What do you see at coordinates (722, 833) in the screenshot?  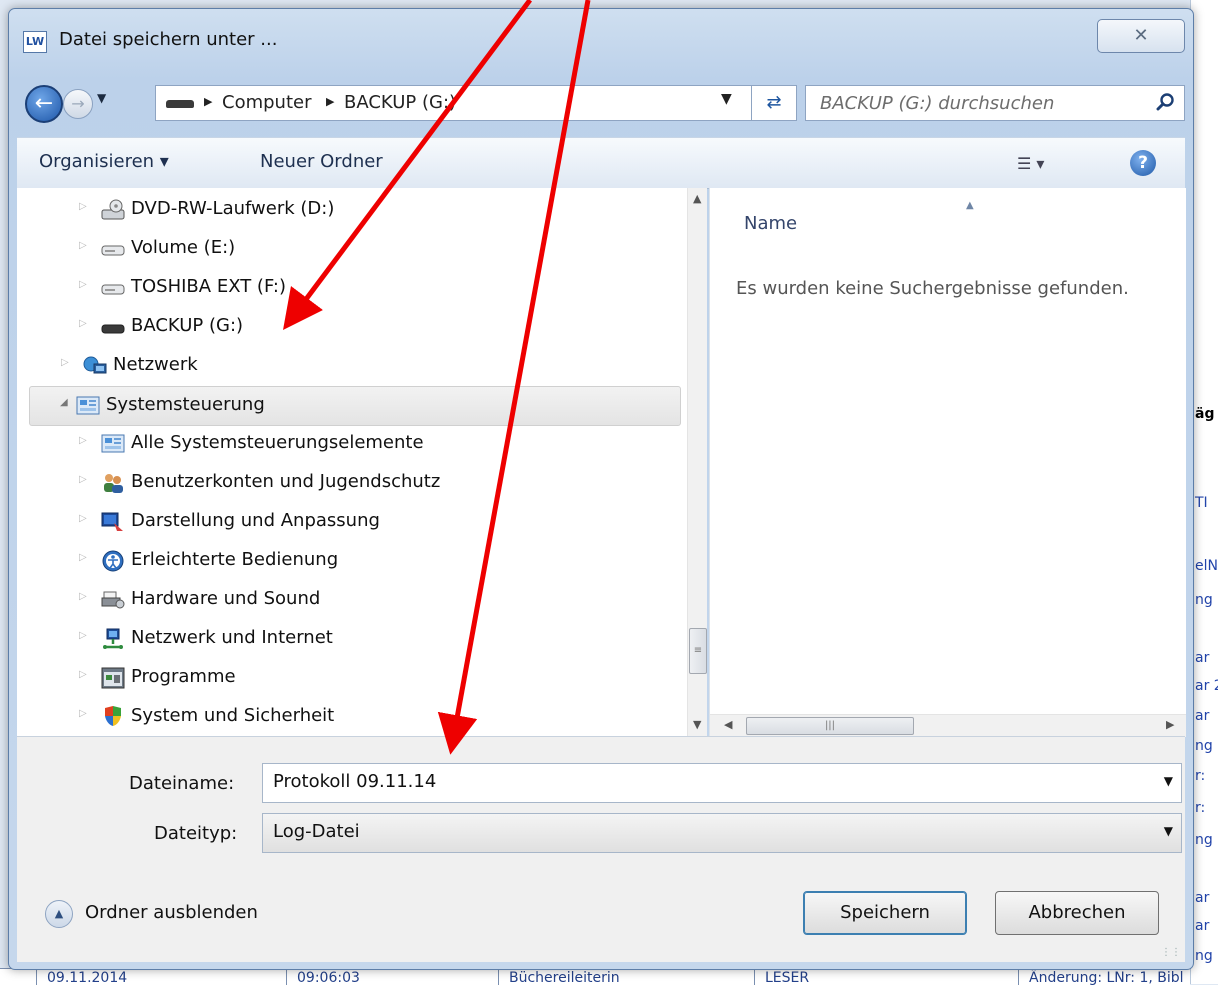 I see `filetype-select: Log-Datei ▼` at bounding box center [722, 833].